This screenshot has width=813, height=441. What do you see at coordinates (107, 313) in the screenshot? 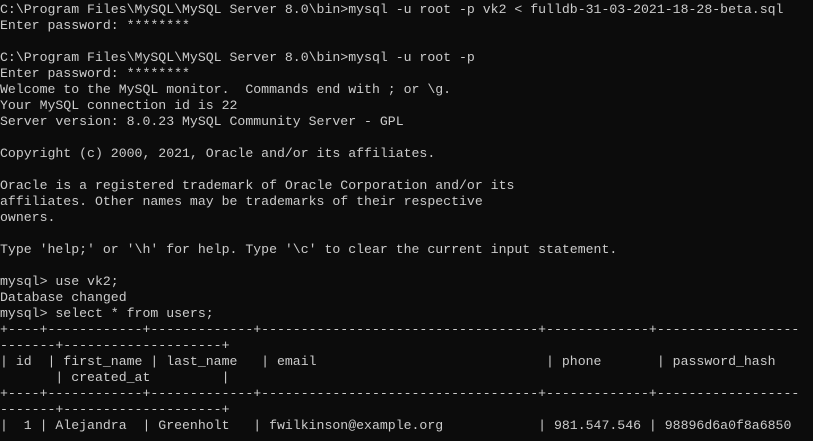
I see `terminal-line: mysql> select * from users;` at bounding box center [107, 313].